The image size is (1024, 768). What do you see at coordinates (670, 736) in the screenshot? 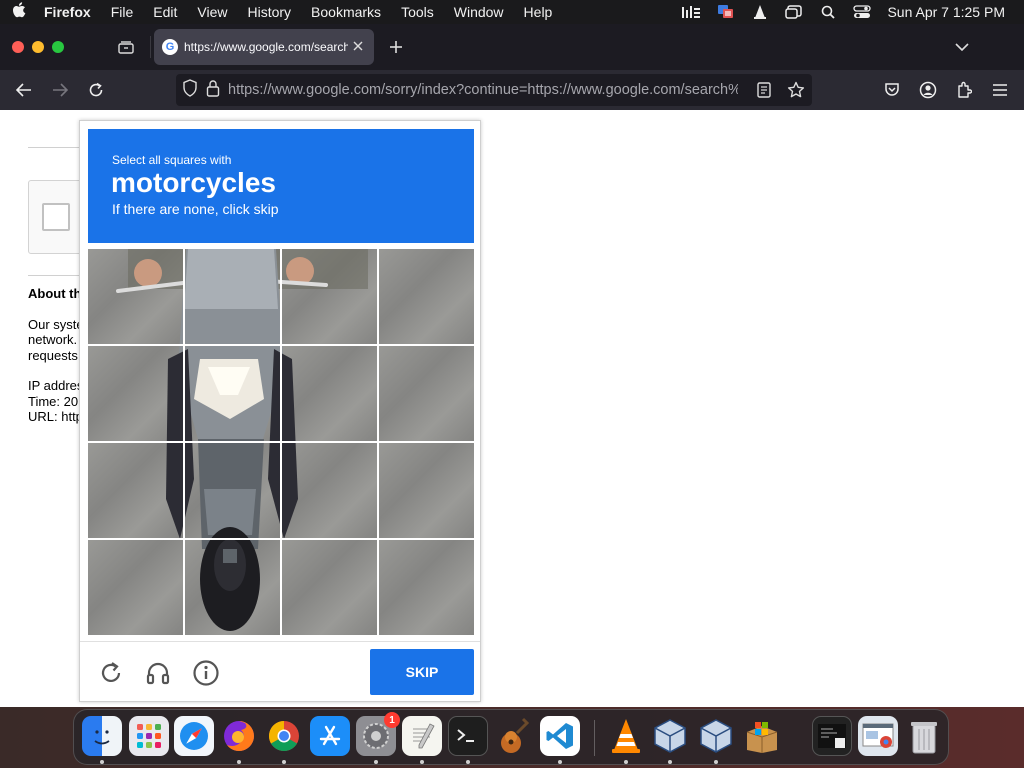
I see `virtualbox-icon` at bounding box center [670, 736].